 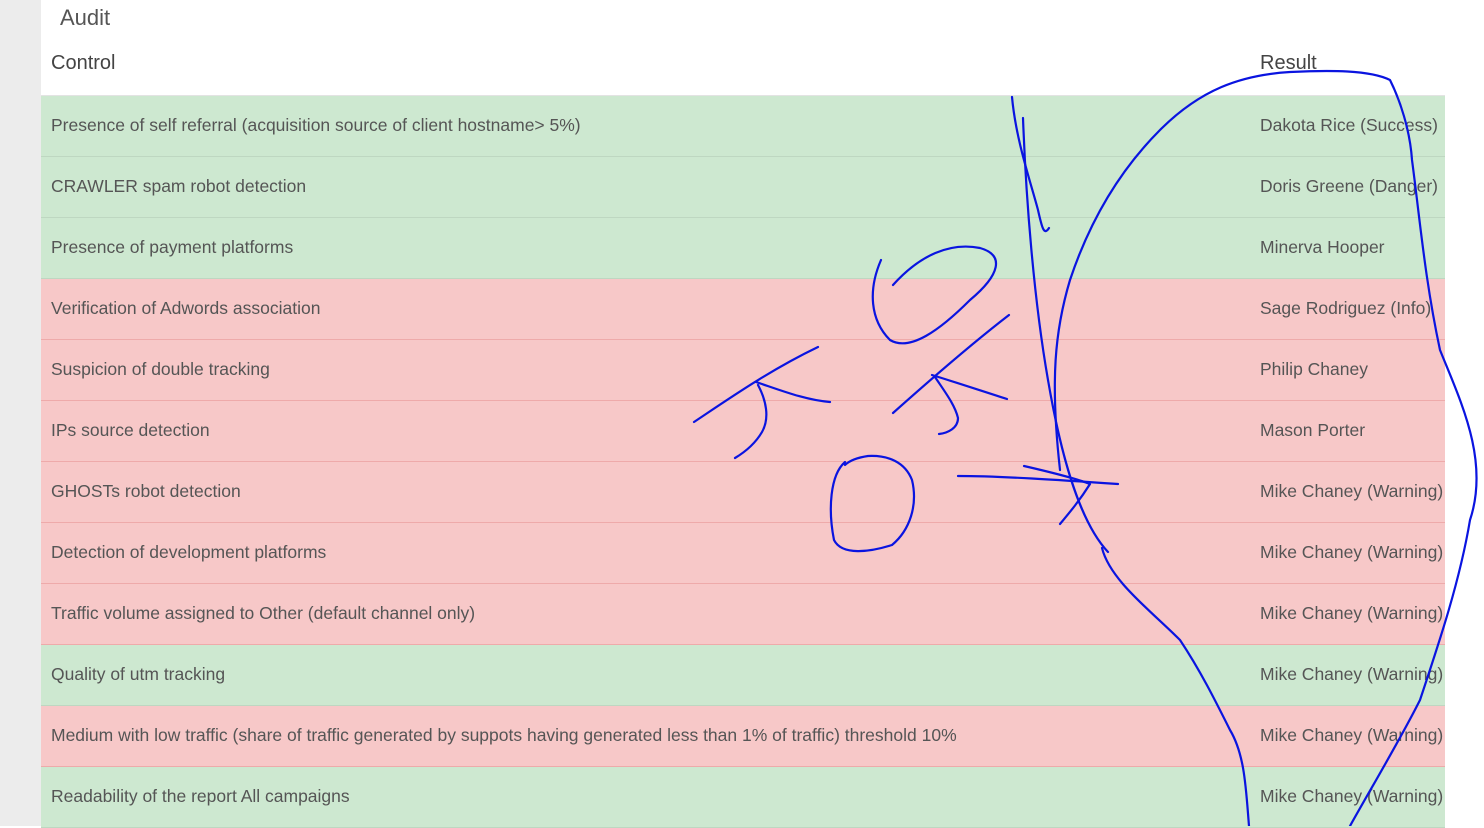 I want to click on result-cell: Sage Rodriguez (Info), so click(x=1346, y=308).